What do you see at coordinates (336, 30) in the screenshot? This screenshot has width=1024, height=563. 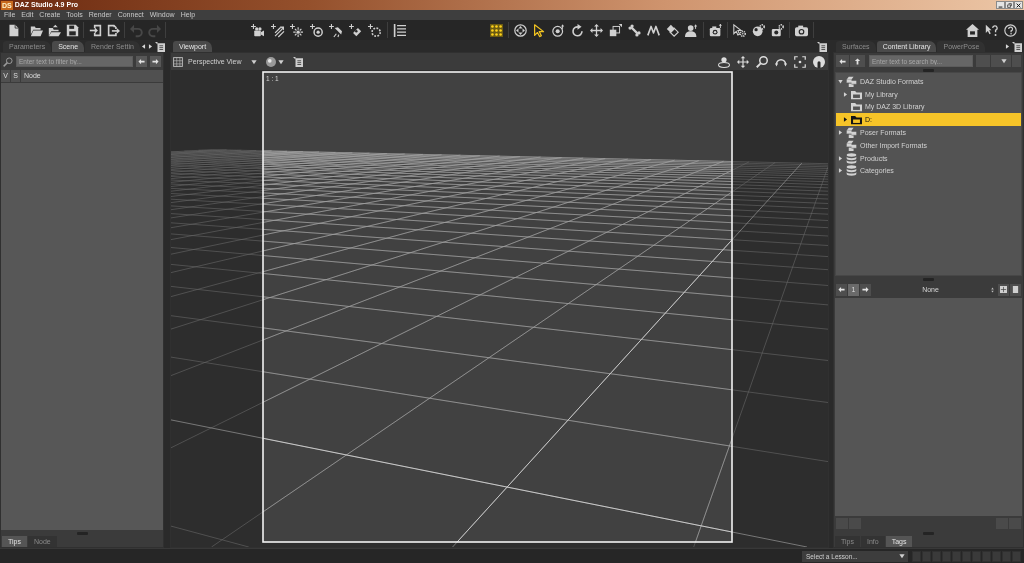 I see `flashlight-icon` at bounding box center [336, 30].